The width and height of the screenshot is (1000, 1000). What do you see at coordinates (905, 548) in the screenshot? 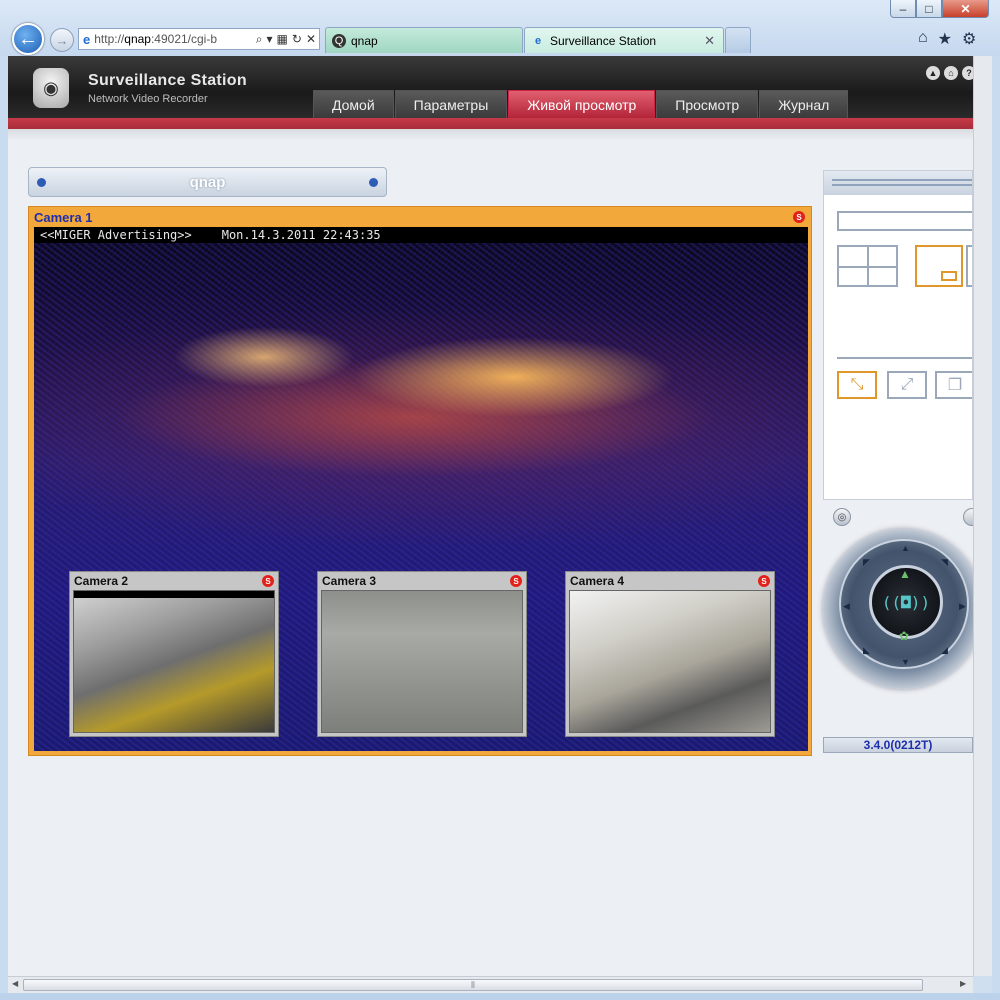
I see `ptz-up-icon: ▲` at bounding box center [905, 548].